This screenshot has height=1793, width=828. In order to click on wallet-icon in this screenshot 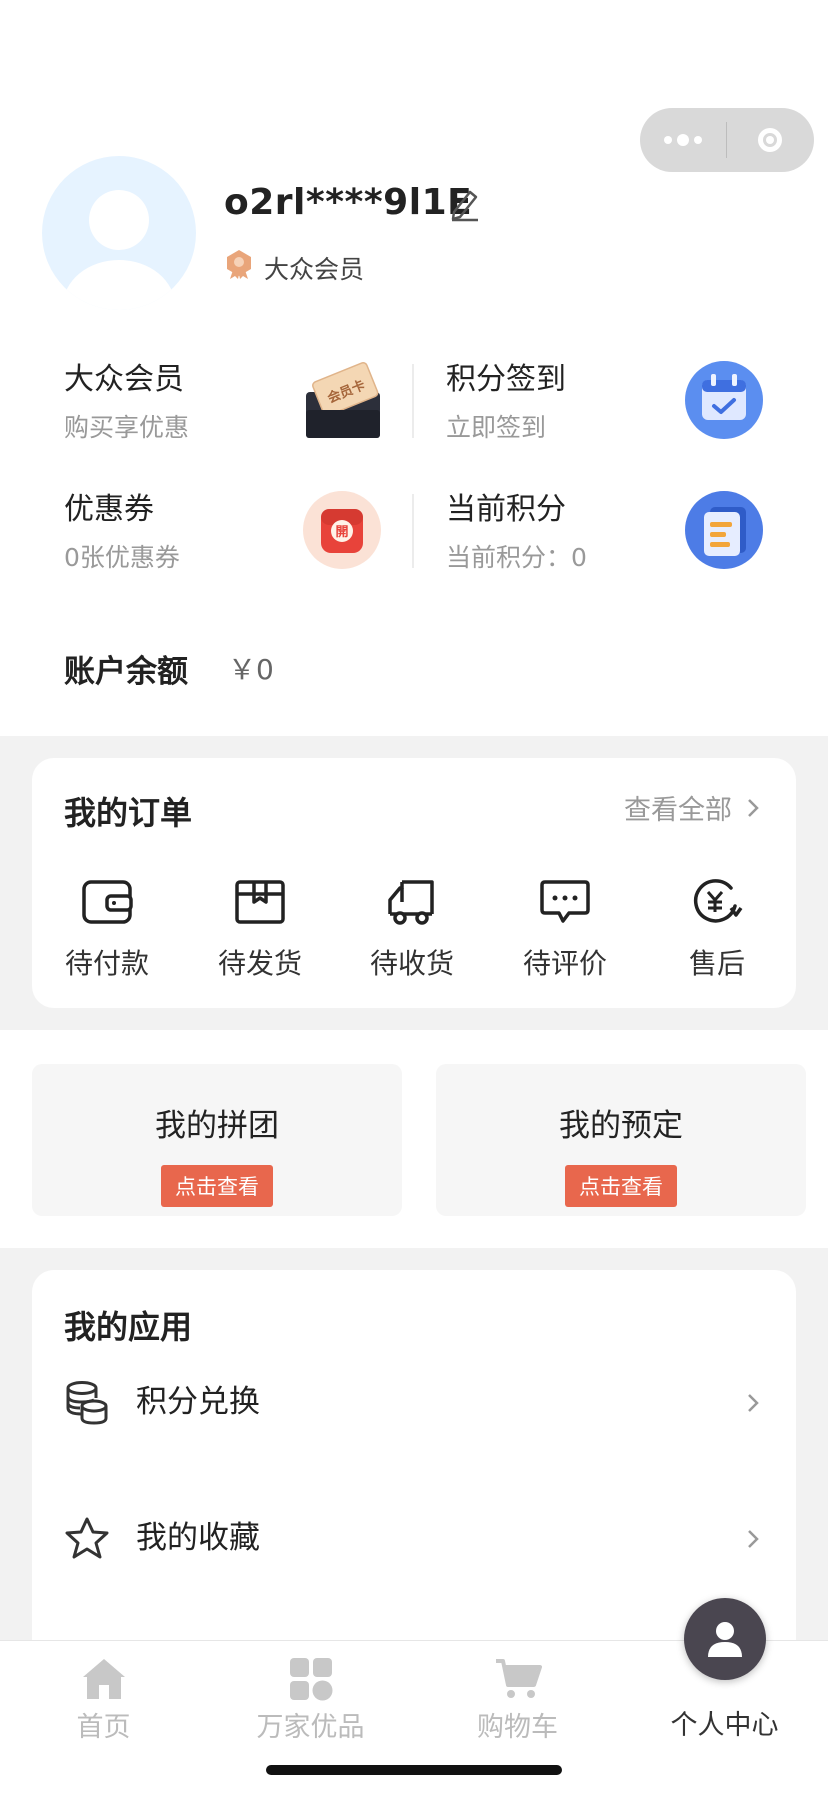, I will do `click(107, 902)`.